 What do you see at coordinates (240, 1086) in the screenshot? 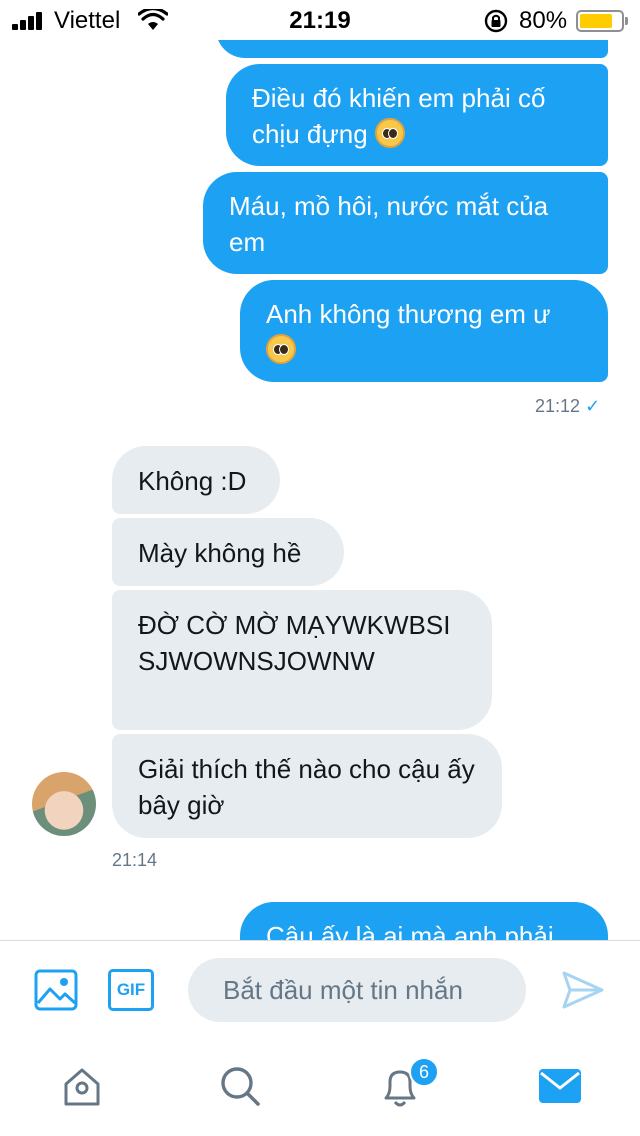
I see `search-icon` at bounding box center [240, 1086].